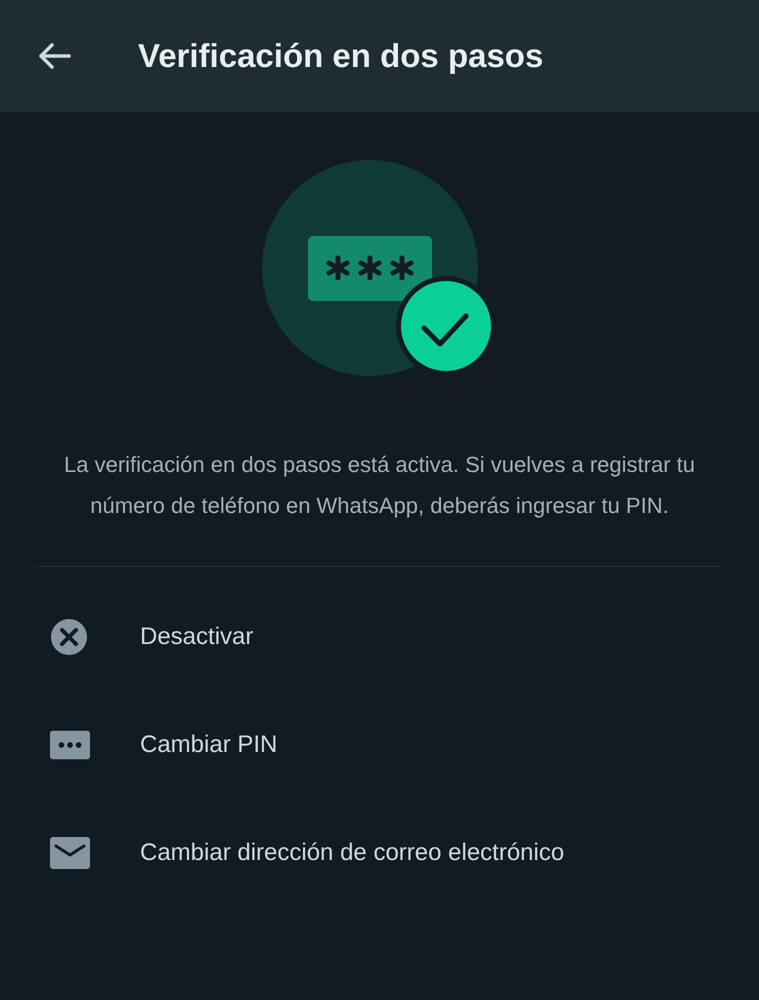 The width and height of the screenshot is (759, 1000). What do you see at coordinates (197, 637) in the screenshot?
I see `menu-item: Desactivar` at bounding box center [197, 637].